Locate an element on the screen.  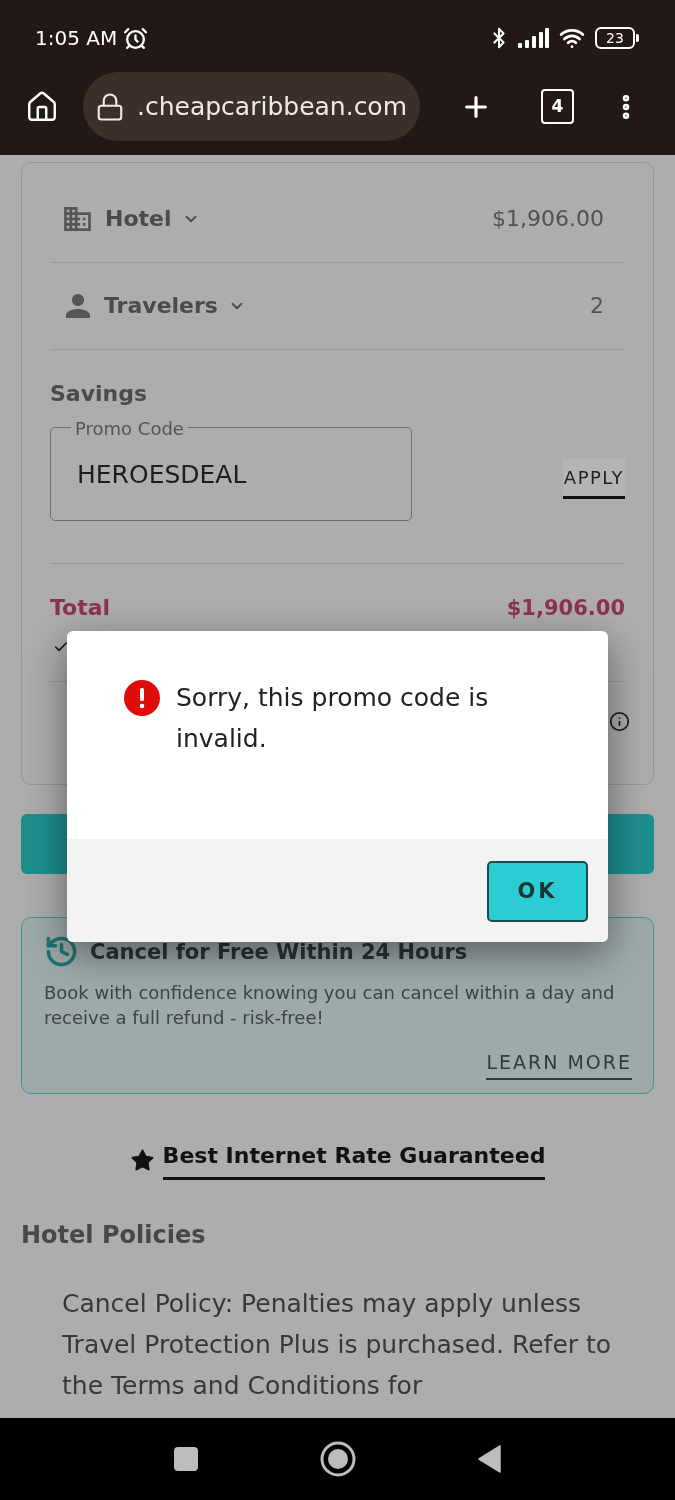
row-value: 2 is located at coordinates (597, 306).